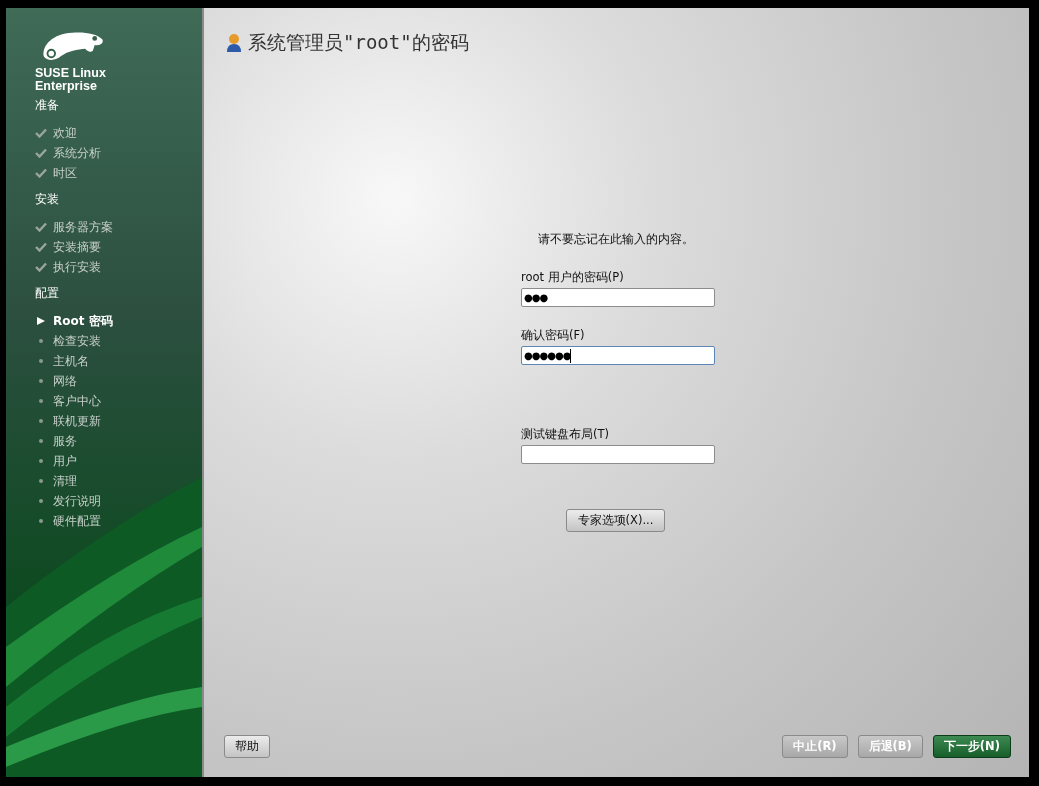  Describe the element at coordinates (553, 335) in the screenshot. I see `field-label: 确认密码(F)` at that location.